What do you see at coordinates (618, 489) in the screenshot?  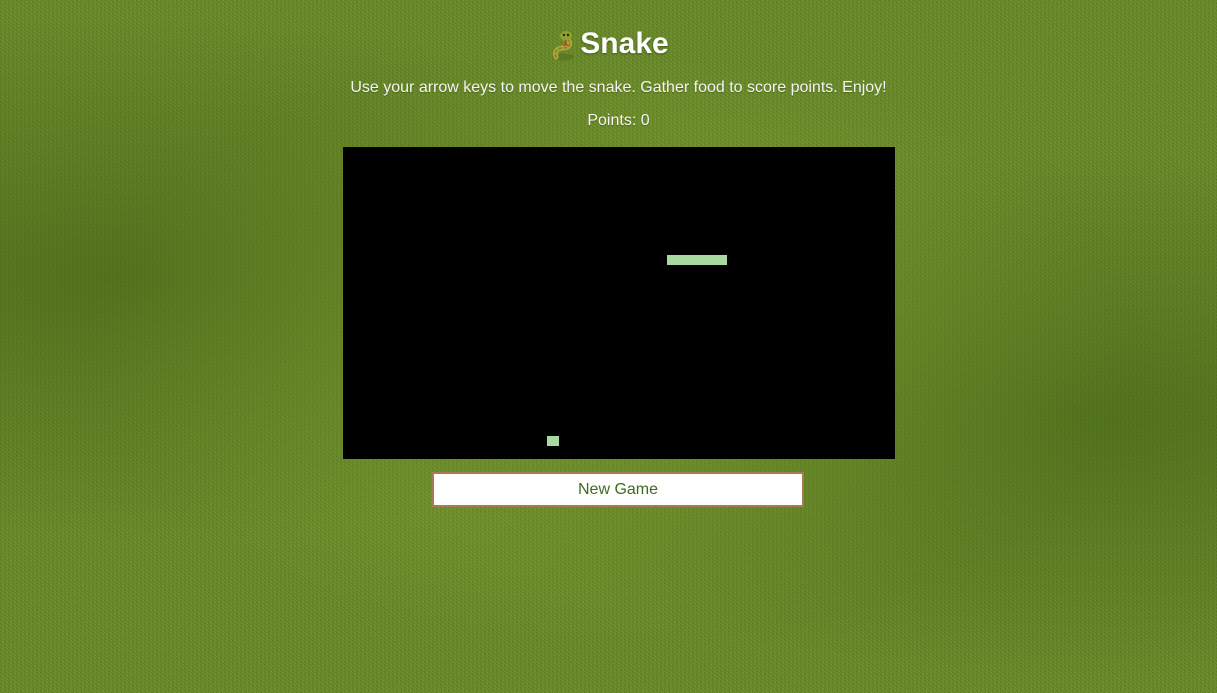 I see `new-game-button: New Game` at bounding box center [618, 489].